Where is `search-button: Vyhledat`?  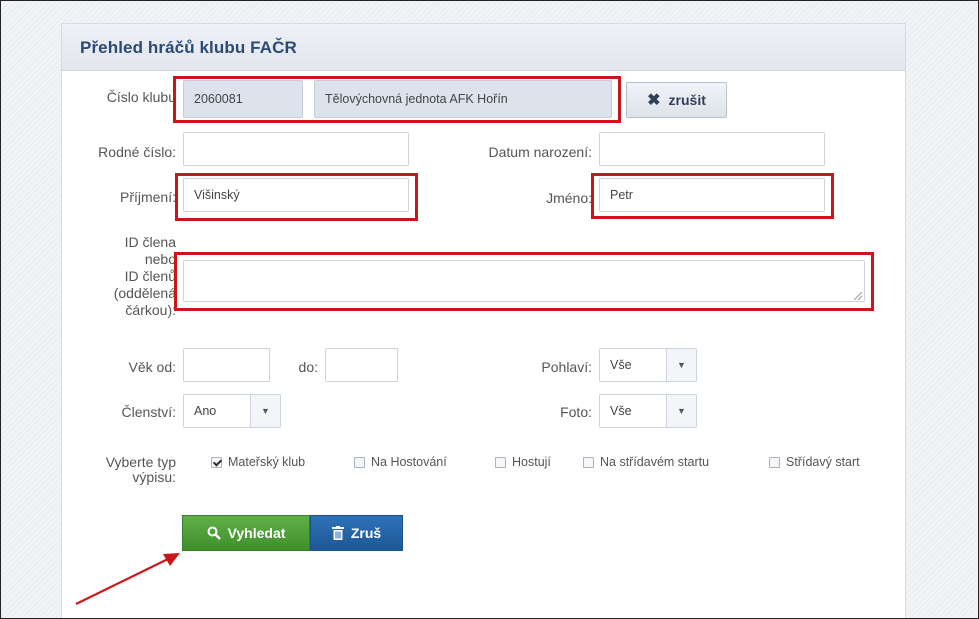
search-button: Vyhledat is located at coordinates (246, 533).